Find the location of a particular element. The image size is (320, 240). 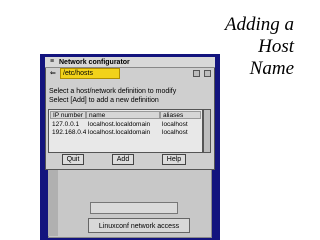

table-row-1-ip: 127.0.0.1 is located at coordinates (69, 125).